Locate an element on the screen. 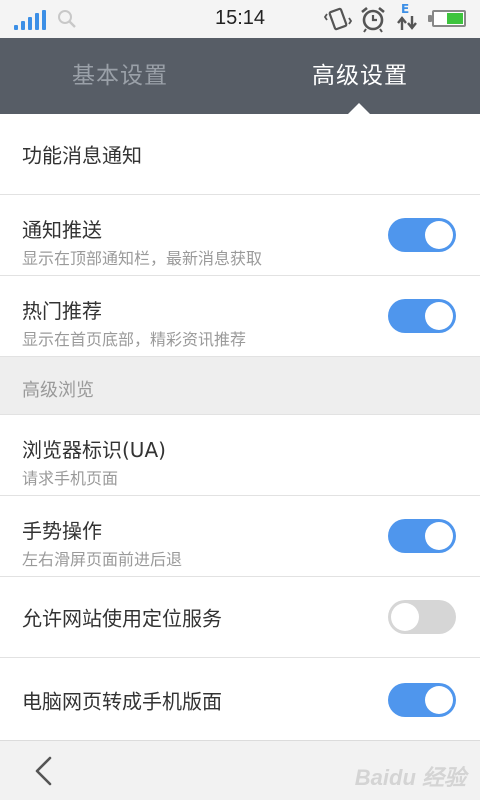  row-user-agent: 浏览器标识(UA) 请求手机页面 is located at coordinates (240, 455).